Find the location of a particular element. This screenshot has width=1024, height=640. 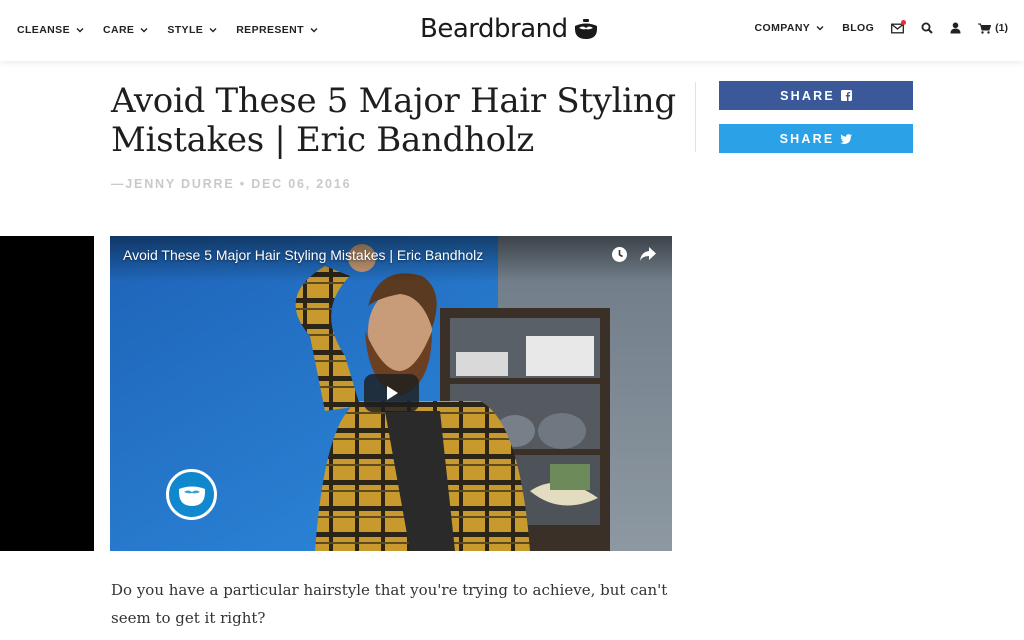

nav-company: COMPANY is located at coordinates (790, 28).